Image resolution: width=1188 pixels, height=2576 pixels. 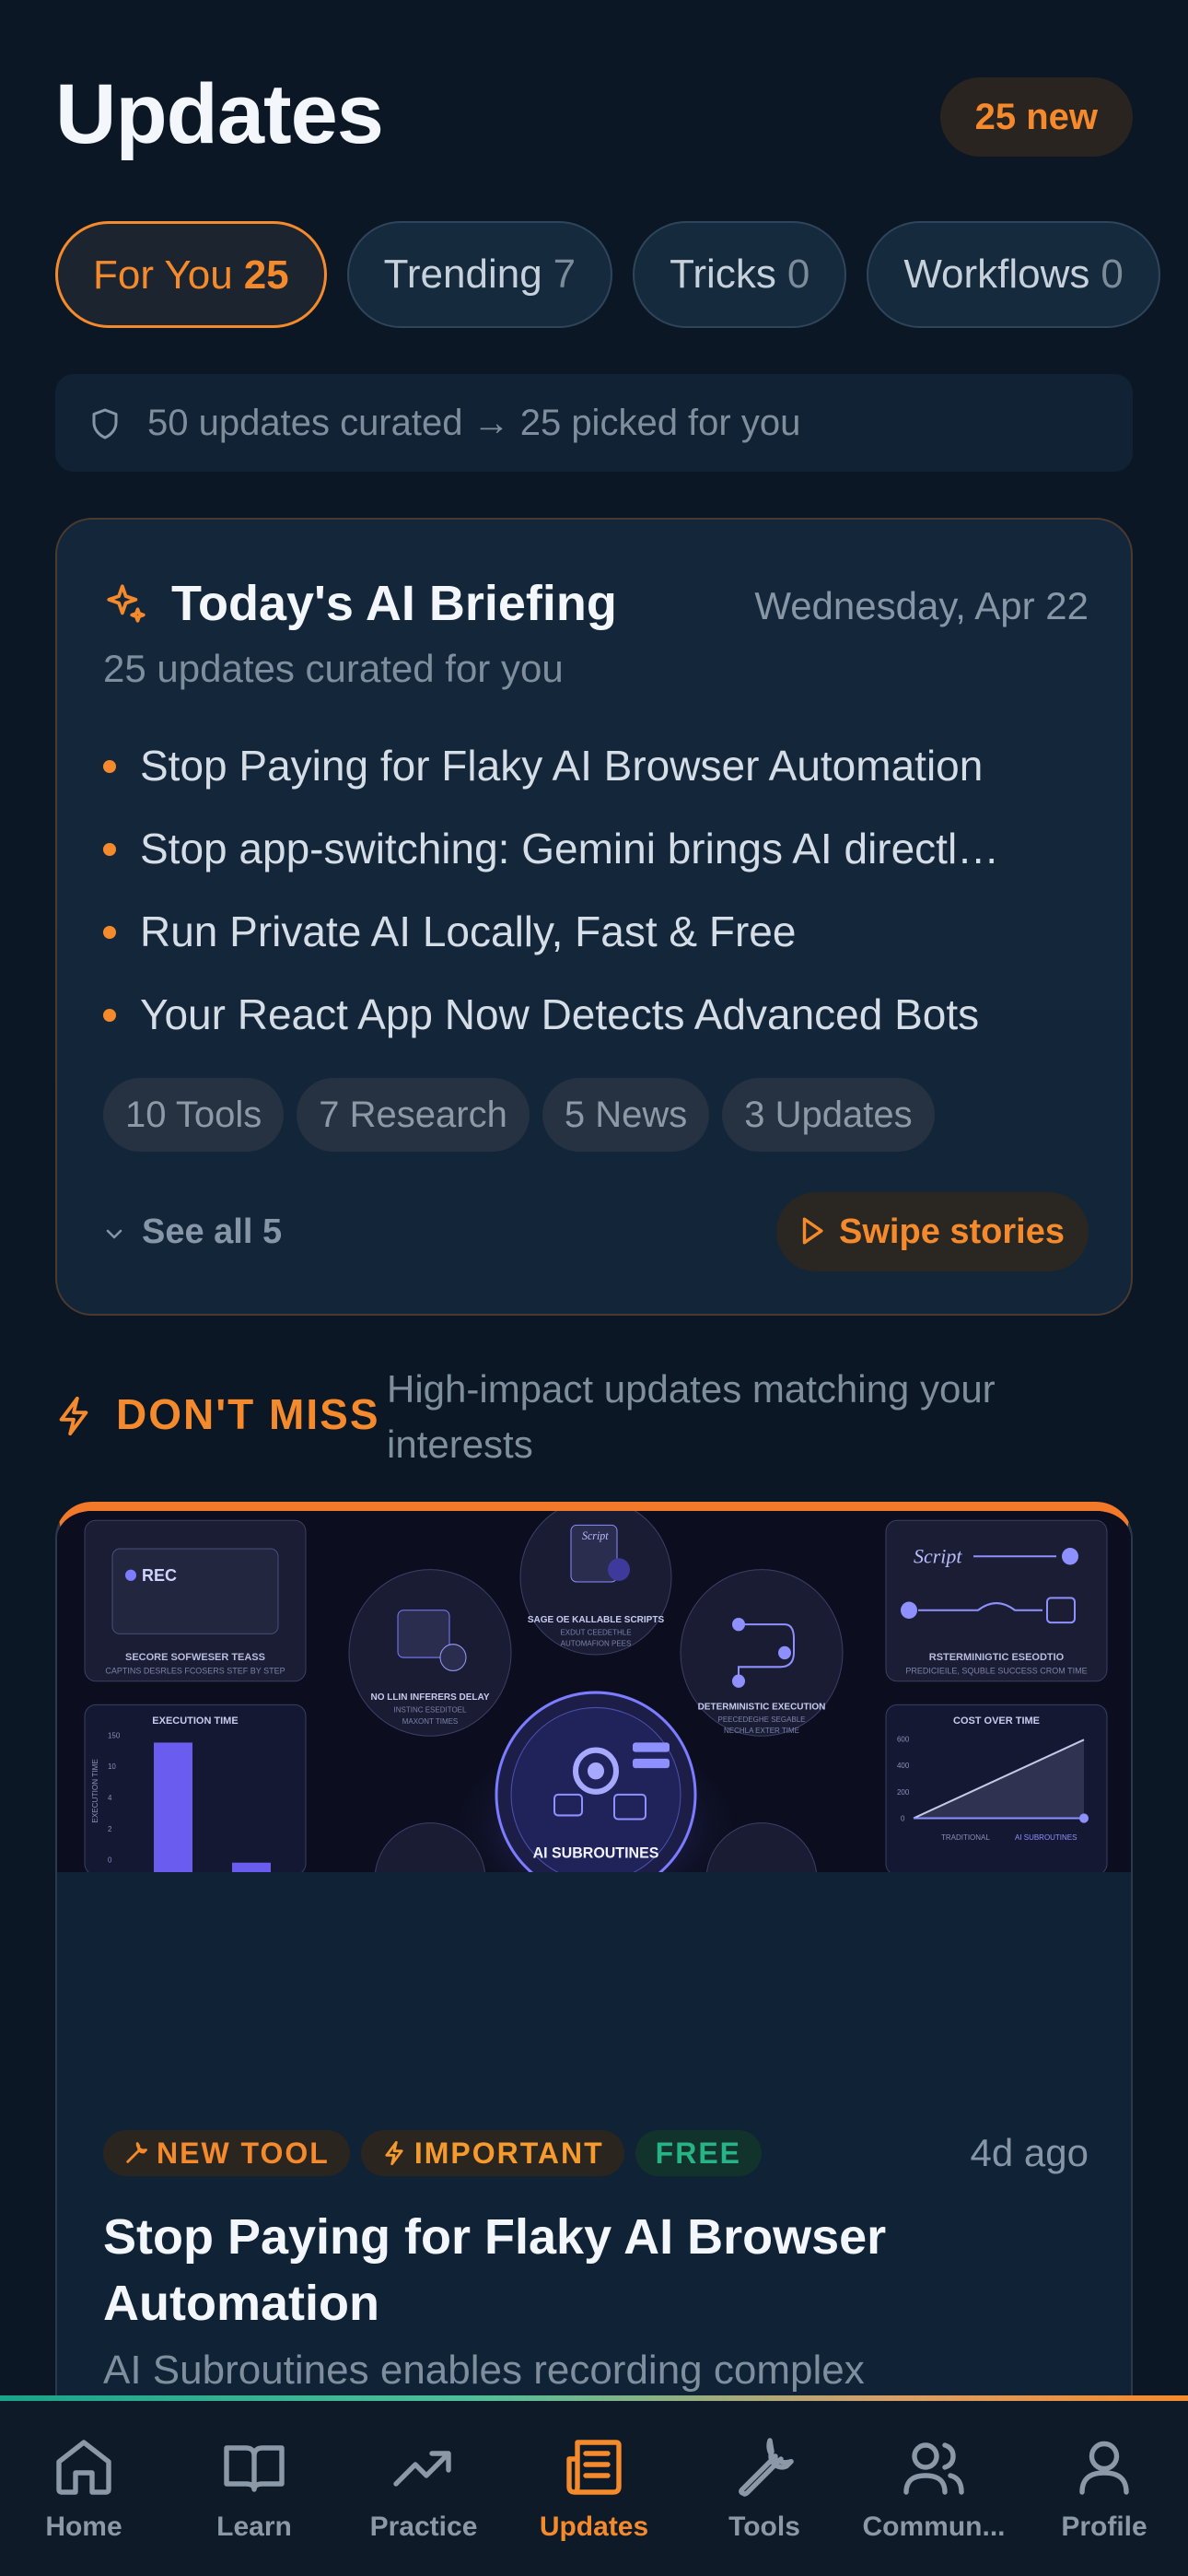 I want to click on briefing-item: Run Private AI Locally, Fast & Free, so click(x=596, y=931).